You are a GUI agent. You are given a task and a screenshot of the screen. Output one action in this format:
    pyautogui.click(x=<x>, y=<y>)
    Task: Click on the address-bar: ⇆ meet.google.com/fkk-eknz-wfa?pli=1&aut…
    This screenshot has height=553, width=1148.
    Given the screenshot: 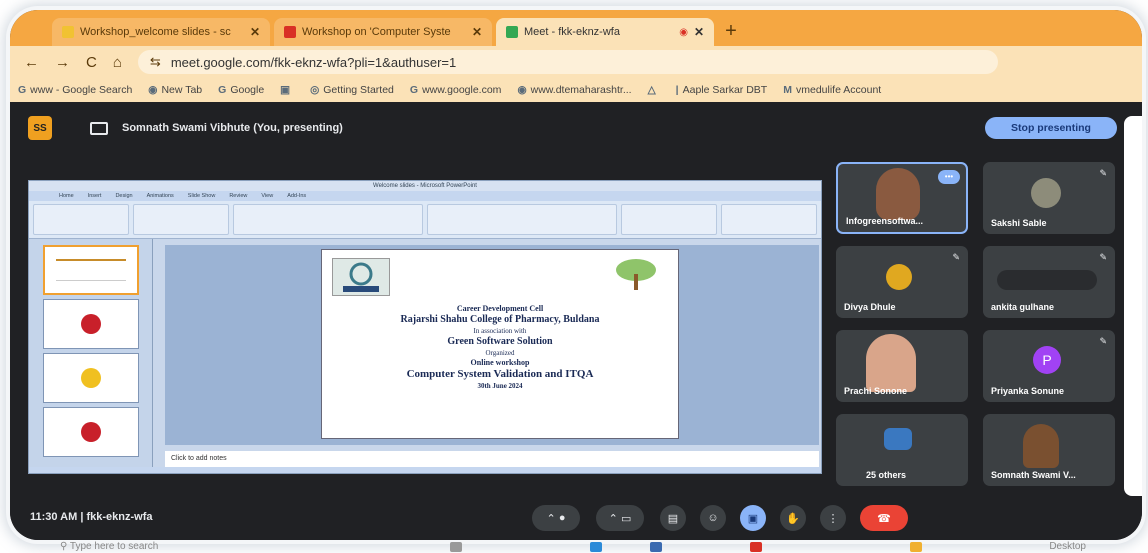 What is the action you would take?
    pyautogui.click(x=567, y=62)
    